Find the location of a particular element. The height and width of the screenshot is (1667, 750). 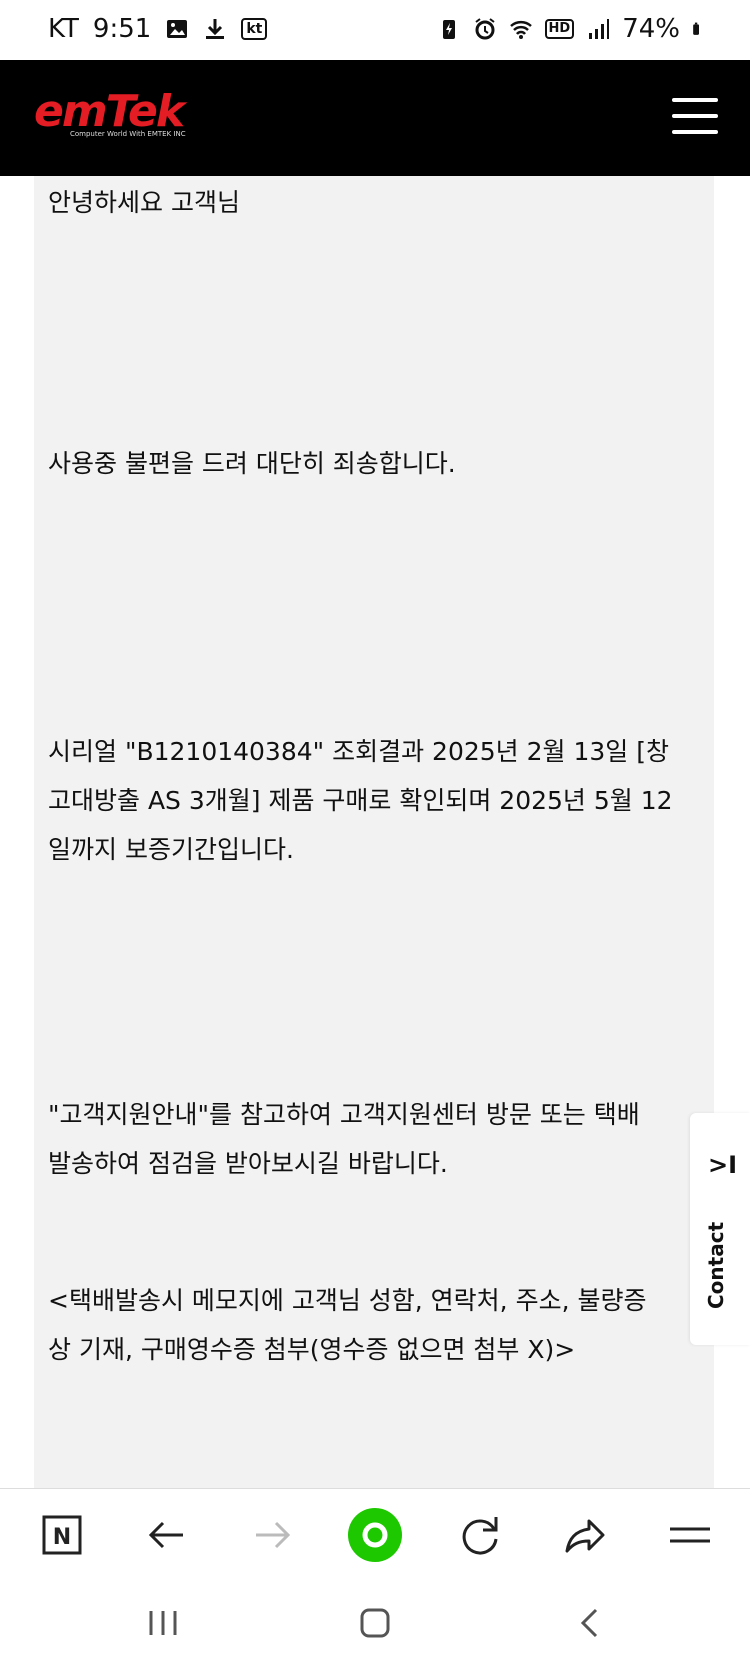

serial-info-line-1: 시리얼 "B1210140384" 조회결과 2025년 2월 13일 [창 is located at coordinates (358, 751).